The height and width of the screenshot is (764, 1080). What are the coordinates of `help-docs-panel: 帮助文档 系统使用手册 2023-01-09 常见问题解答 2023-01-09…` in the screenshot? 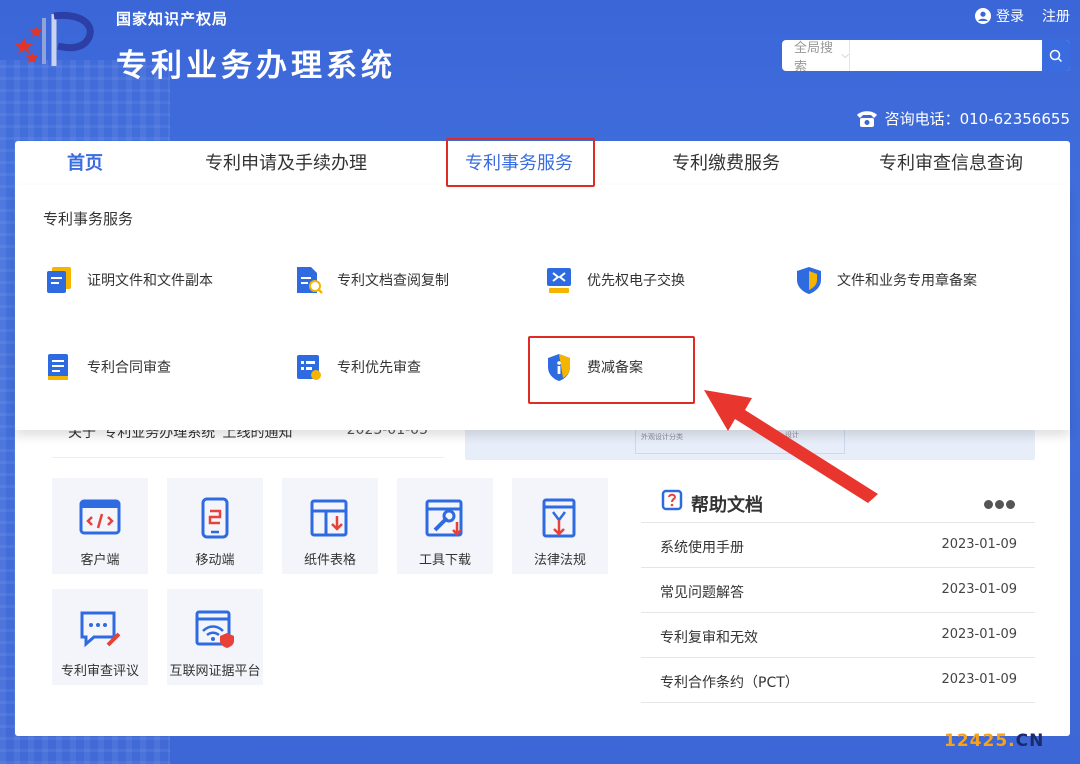 It's located at (838, 593).